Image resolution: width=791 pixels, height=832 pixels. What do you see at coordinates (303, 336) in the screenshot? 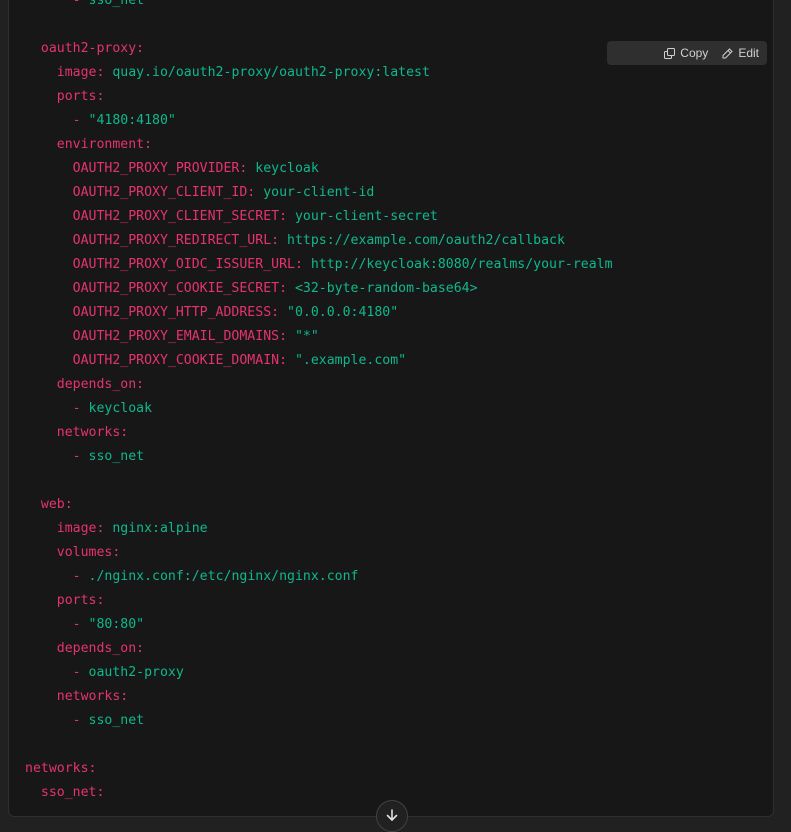
I see `code-value: "*"` at bounding box center [303, 336].